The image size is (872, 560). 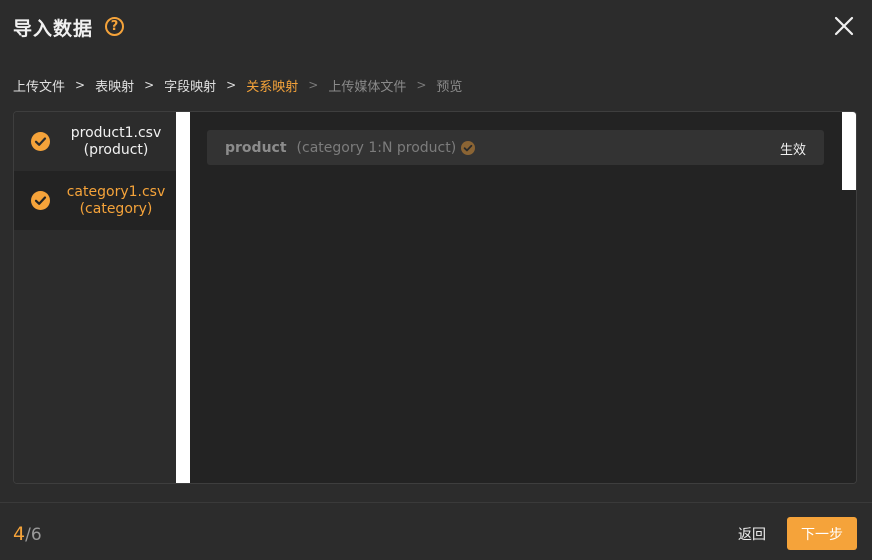 I want to click on file-table: (product), so click(x=116, y=149).